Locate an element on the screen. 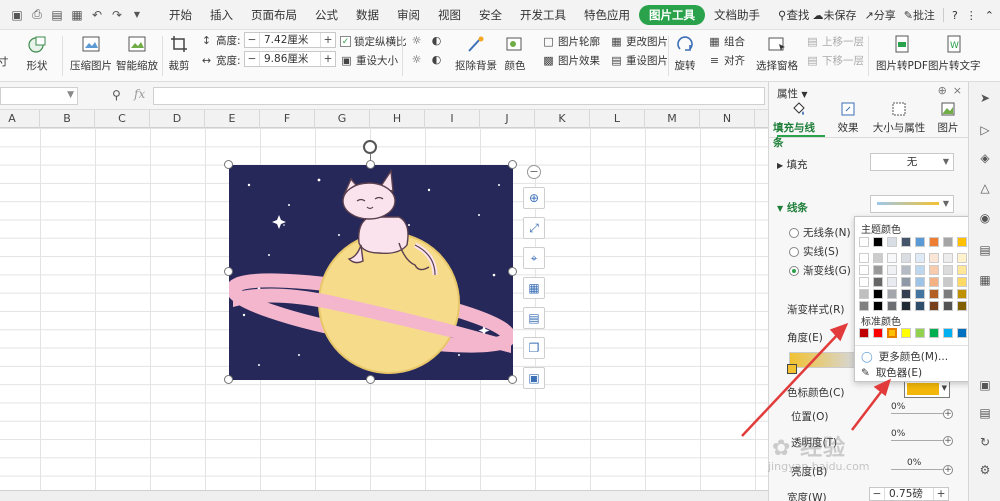 The width and height of the screenshot is (1000, 501). tab-formulas: 公式 is located at coordinates (326, 15).